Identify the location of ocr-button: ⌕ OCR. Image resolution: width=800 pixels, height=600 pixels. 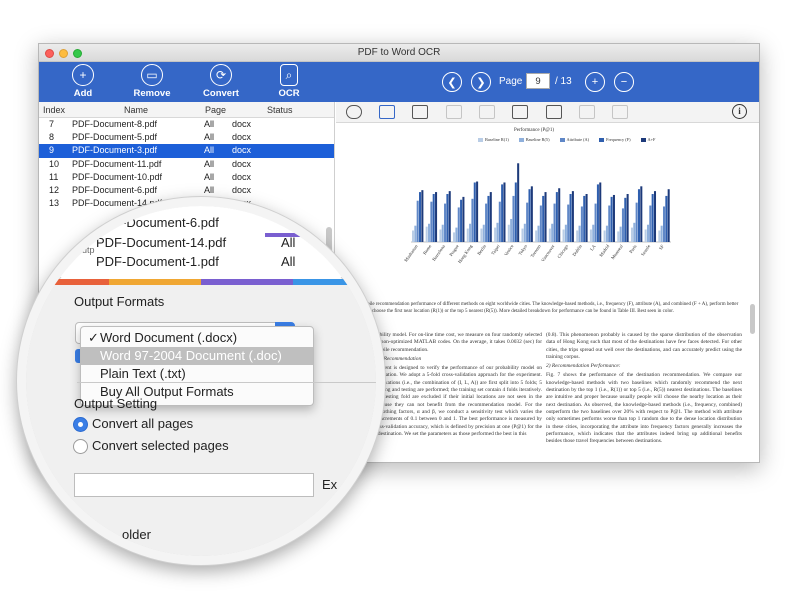
(289, 81).